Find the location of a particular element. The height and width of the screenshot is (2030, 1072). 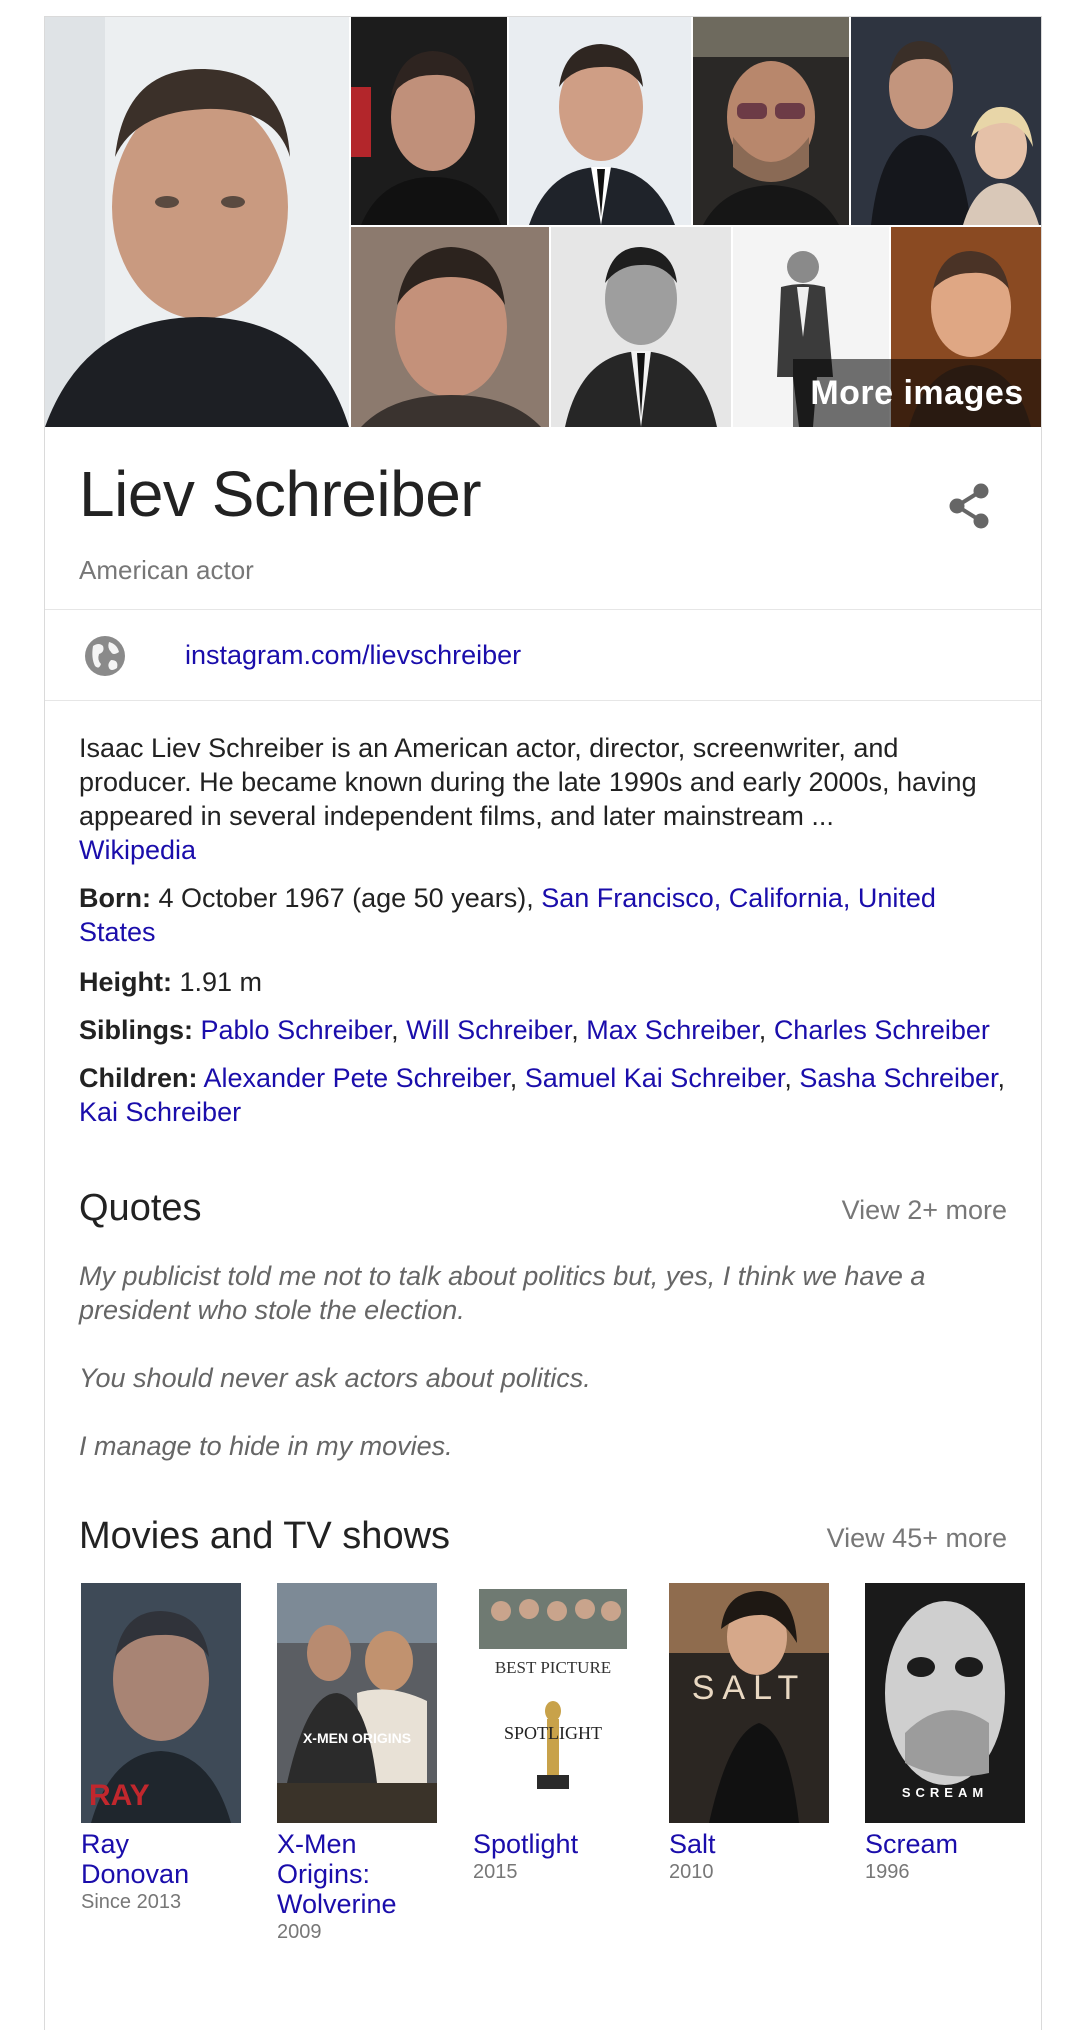

more-images-button: More images is located at coordinates (917, 393).